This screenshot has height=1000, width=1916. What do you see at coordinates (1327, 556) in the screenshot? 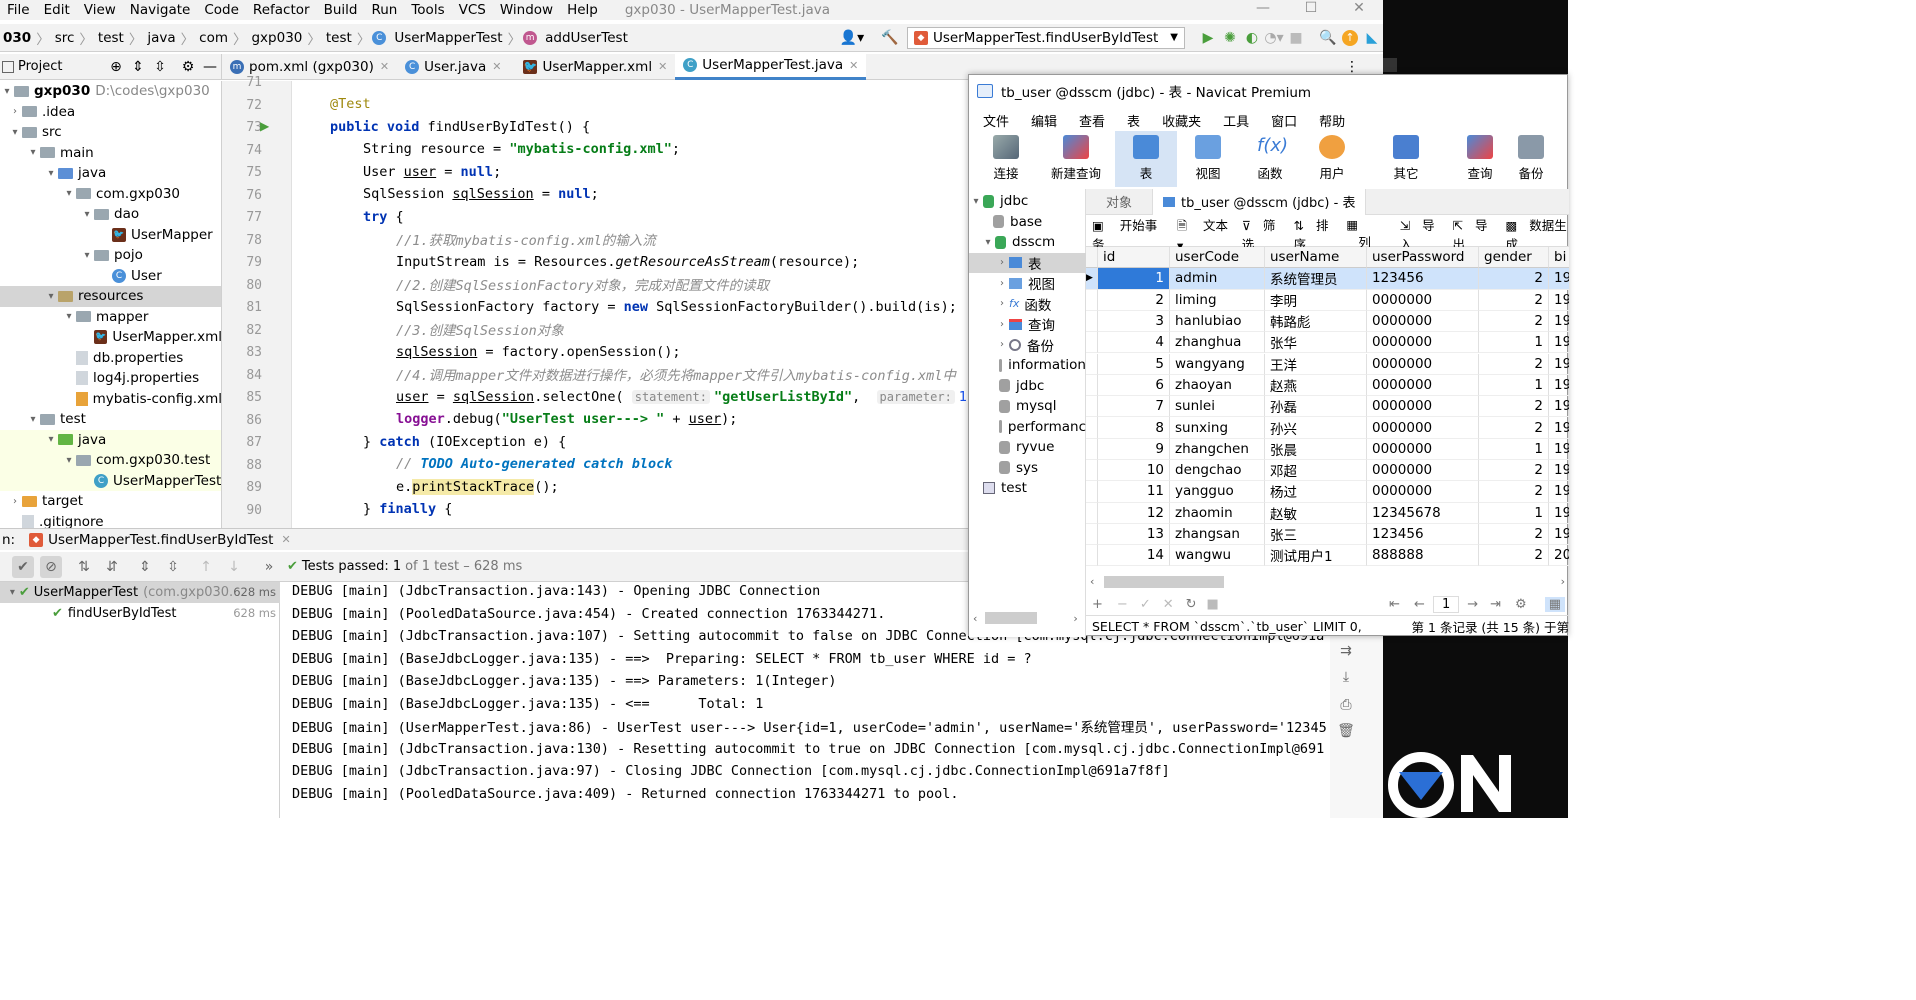
I see `table-row: 14wangwu测试用户1888888220` at bounding box center [1327, 556].